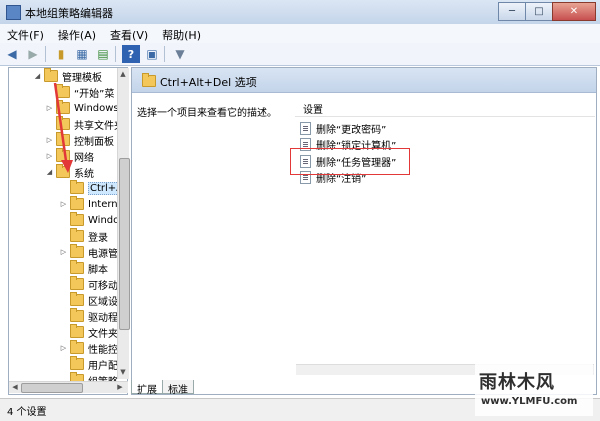 The height and width of the screenshot is (421, 600). Describe the element at coordinates (88, 332) in the screenshot. I see `tree-item-folder-redirect: 文件夹` at that location.